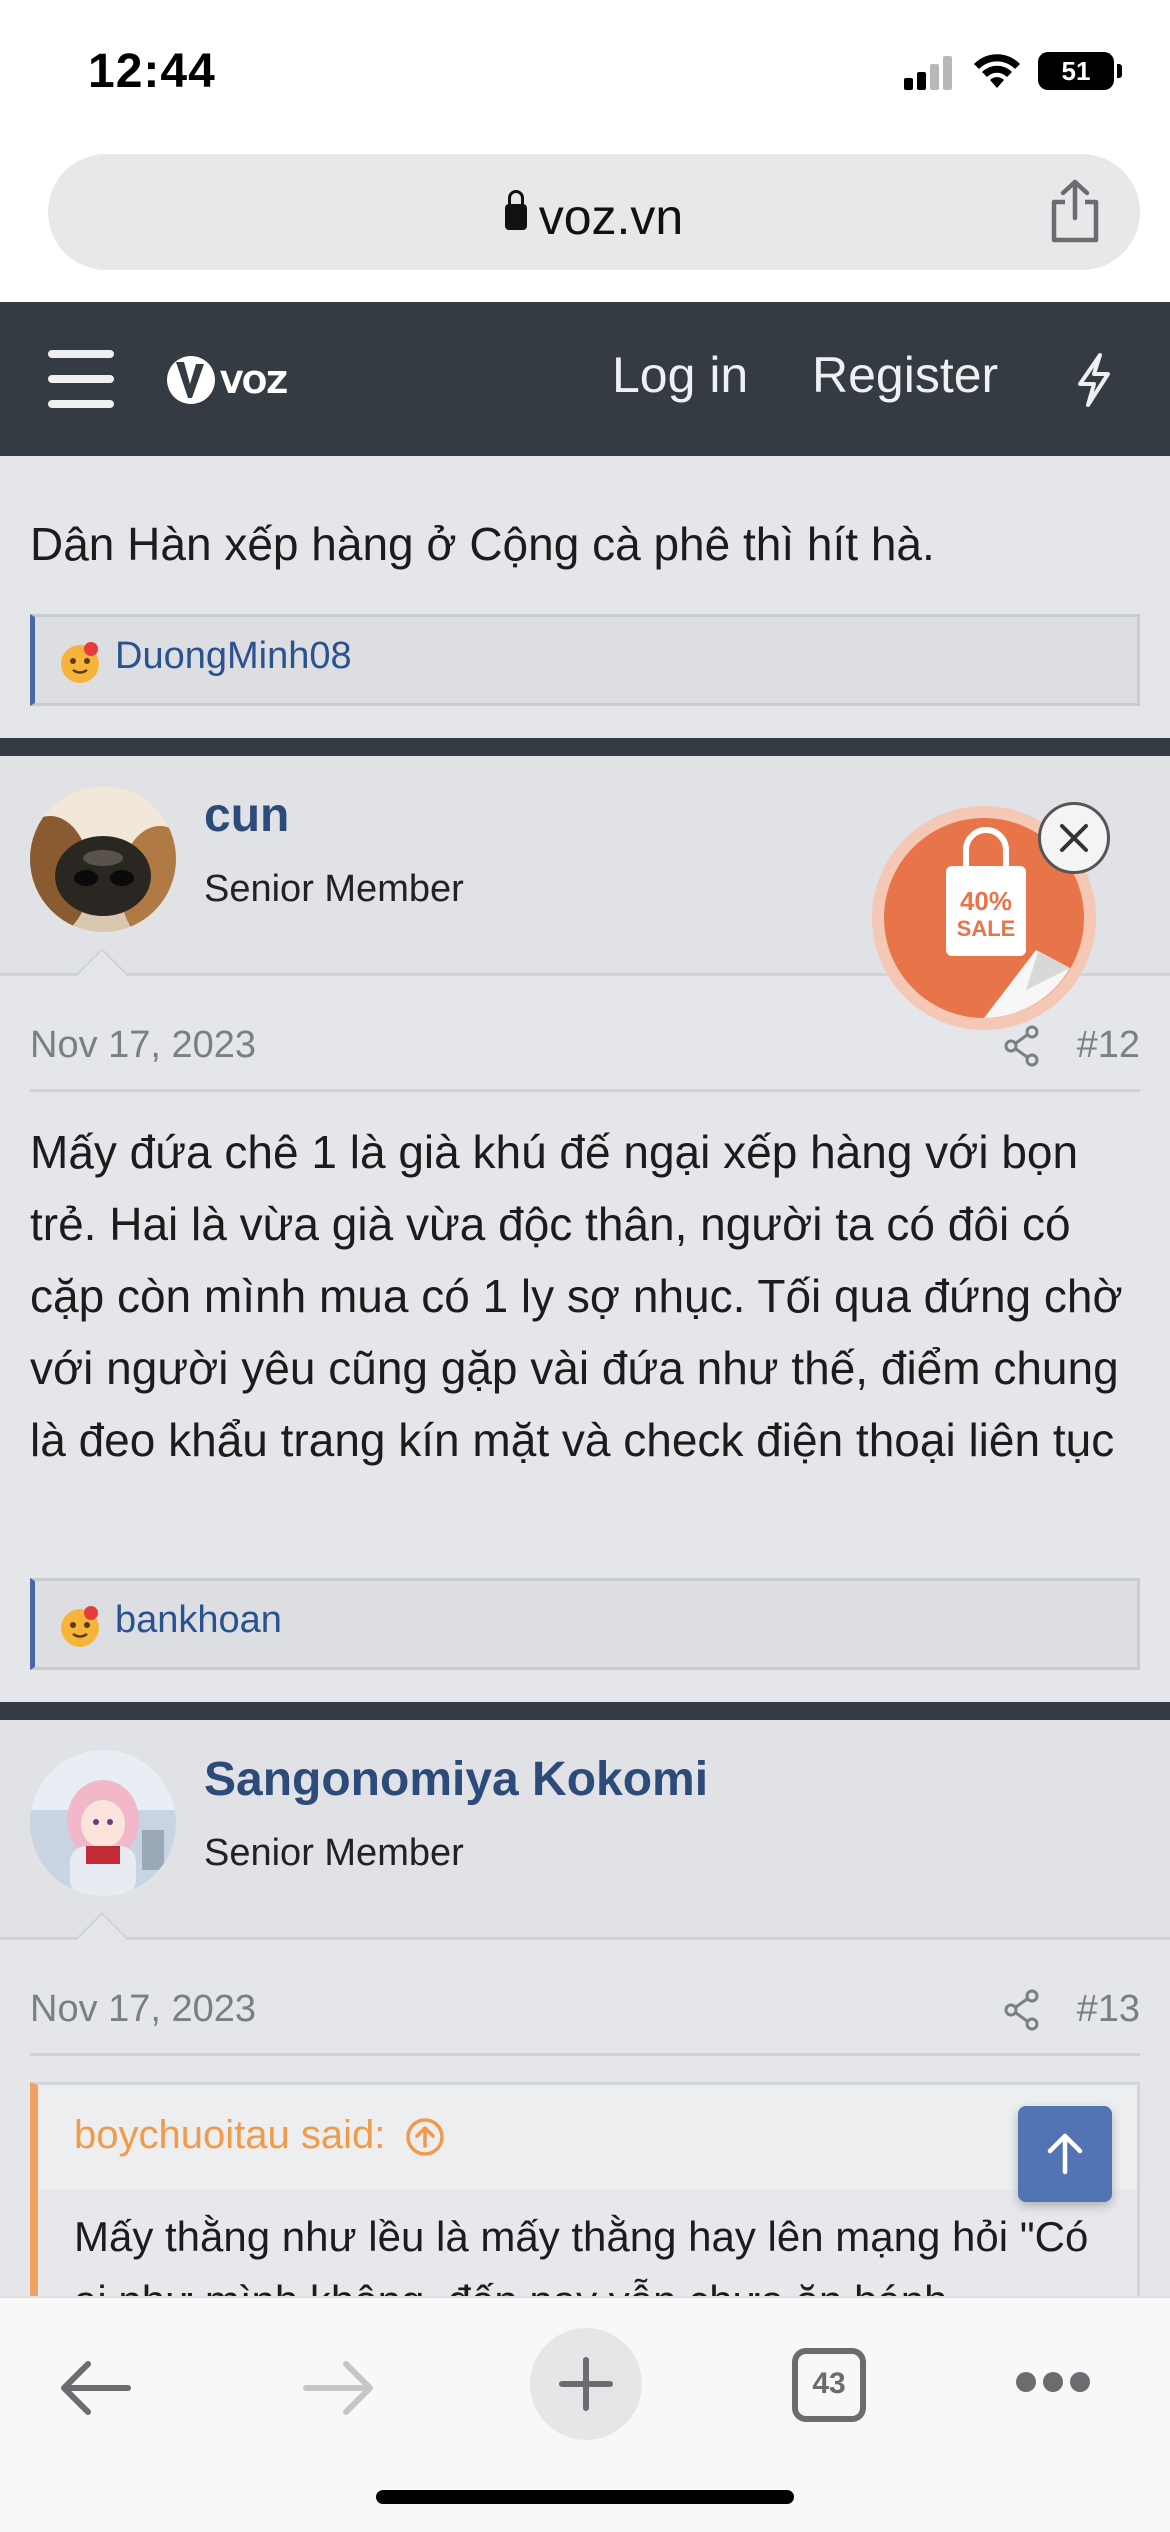  Describe the element at coordinates (1053, 2382) in the screenshot. I see `more-icon` at that location.